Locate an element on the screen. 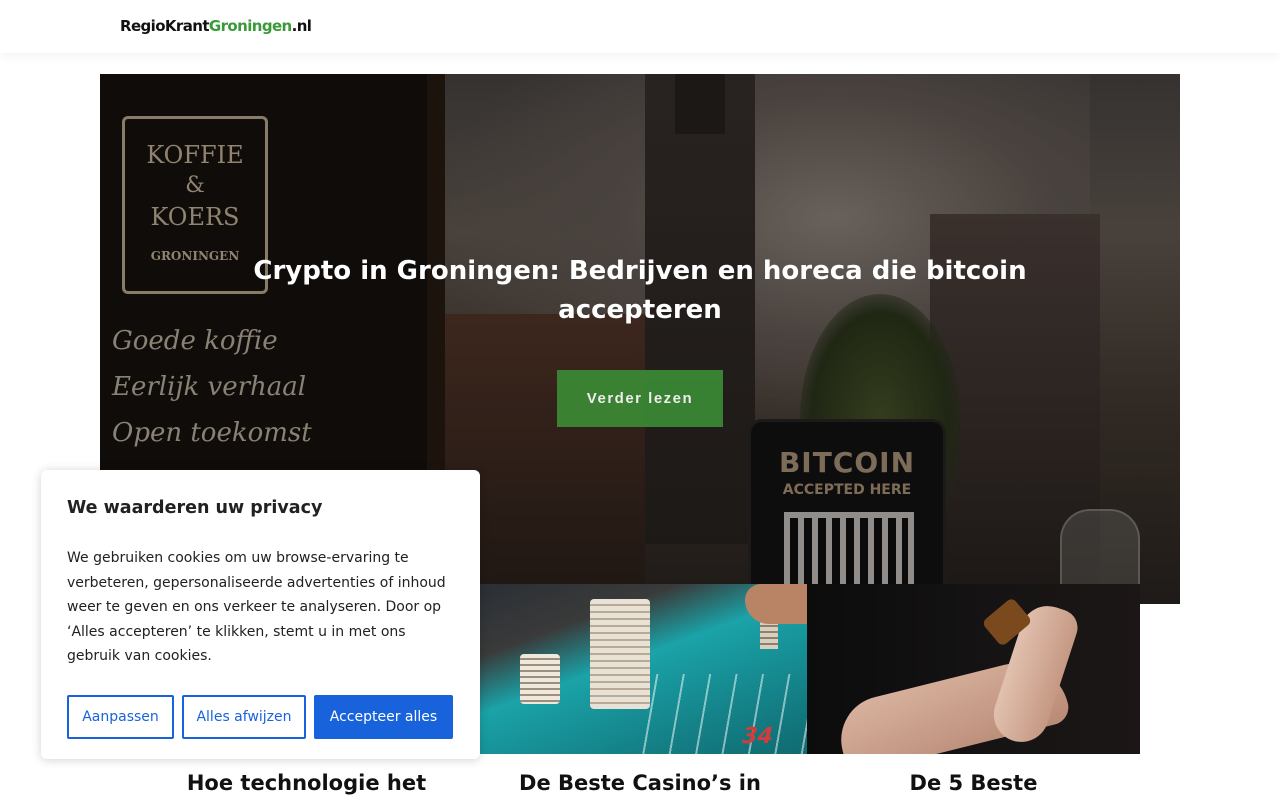 The height and width of the screenshot is (800, 1280). logo-part-regiokrant: RegioKrant is located at coordinates (165, 26).